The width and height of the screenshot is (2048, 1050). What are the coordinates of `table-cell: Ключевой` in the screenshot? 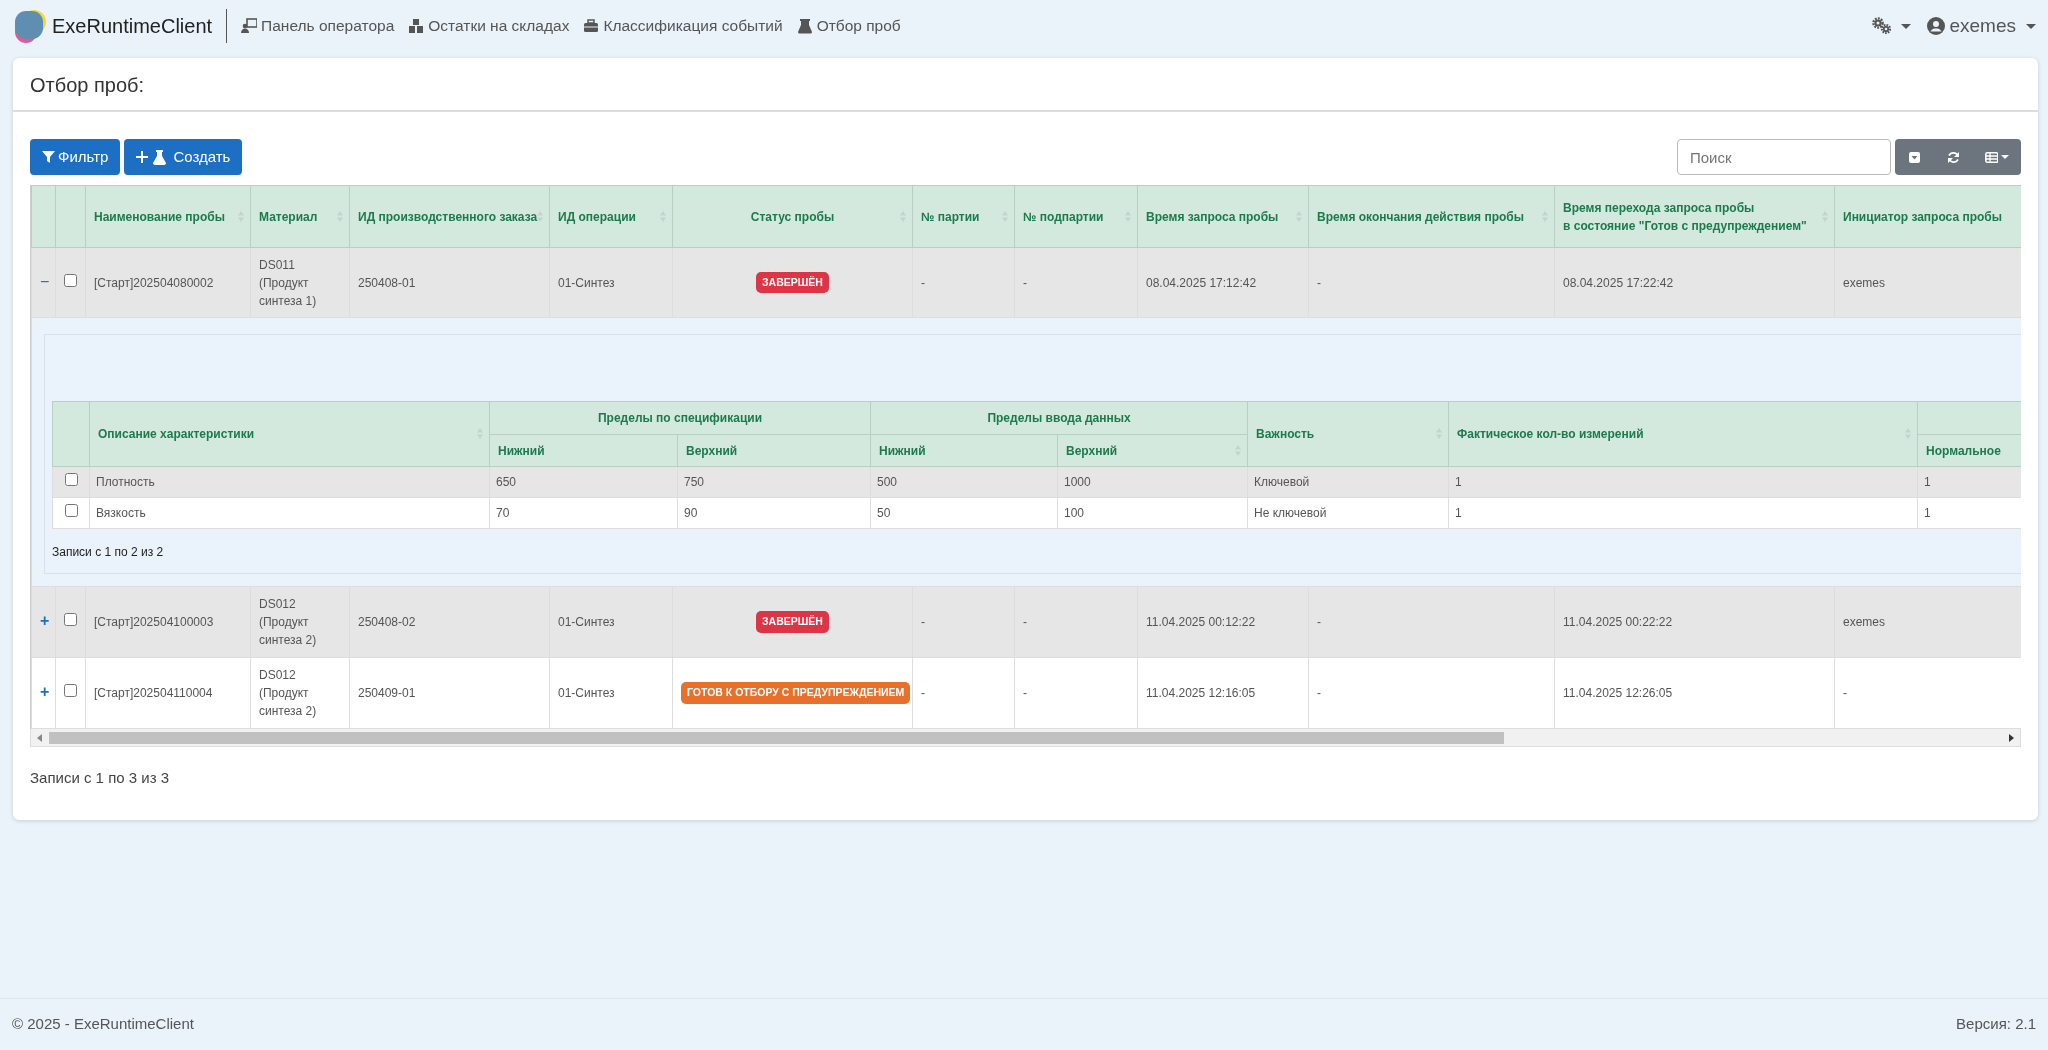 It's located at (1282, 482).